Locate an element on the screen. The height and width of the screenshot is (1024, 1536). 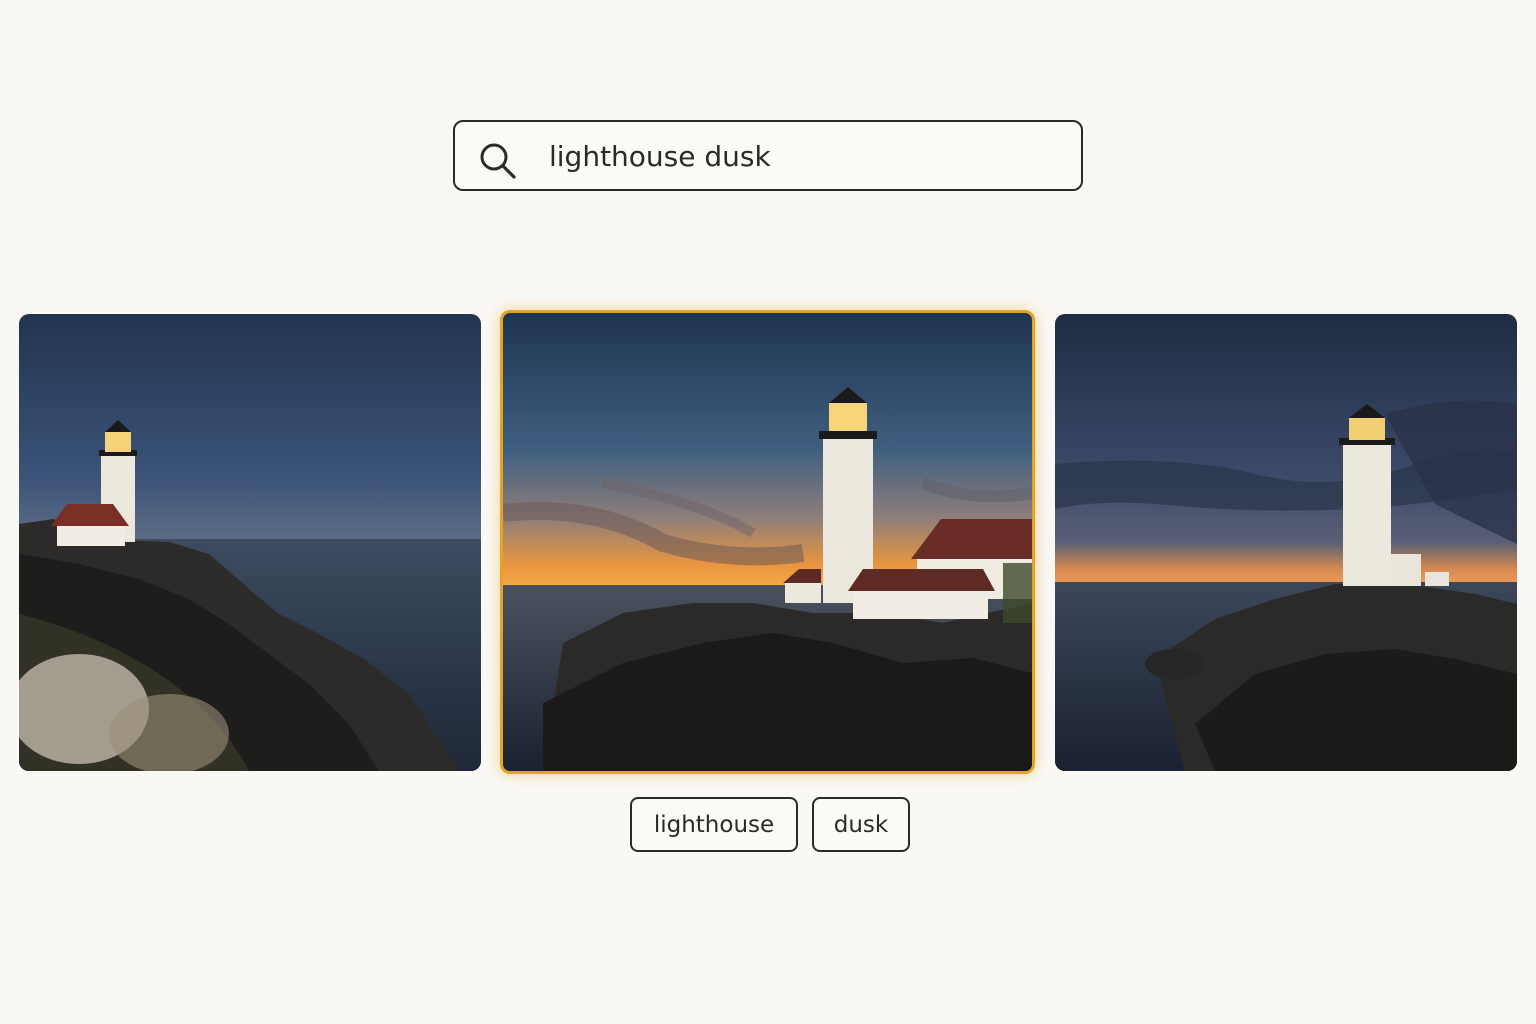
search-bar is located at coordinates (768, 155).